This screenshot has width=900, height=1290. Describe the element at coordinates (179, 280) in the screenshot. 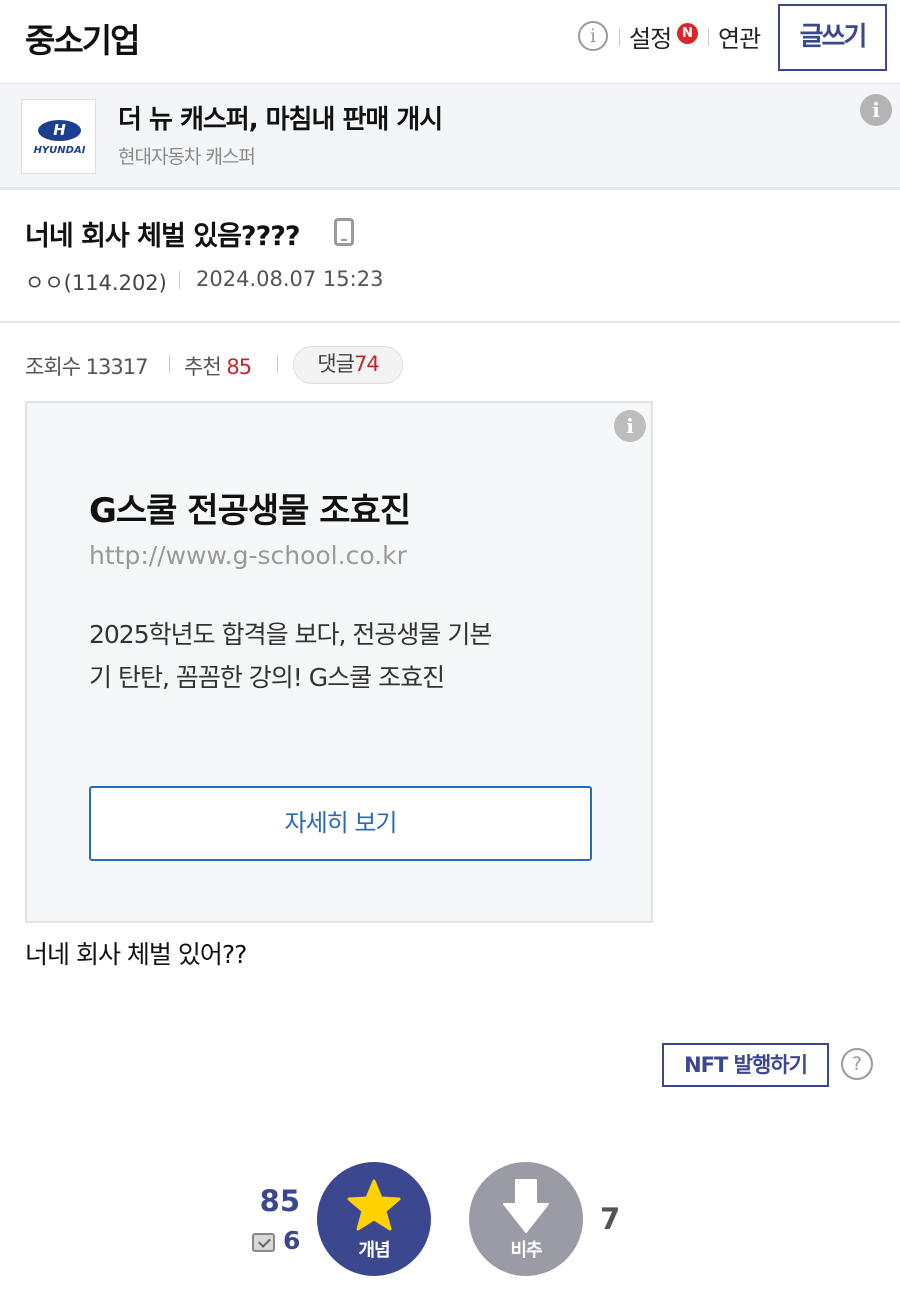

I see `meta-divider` at that location.